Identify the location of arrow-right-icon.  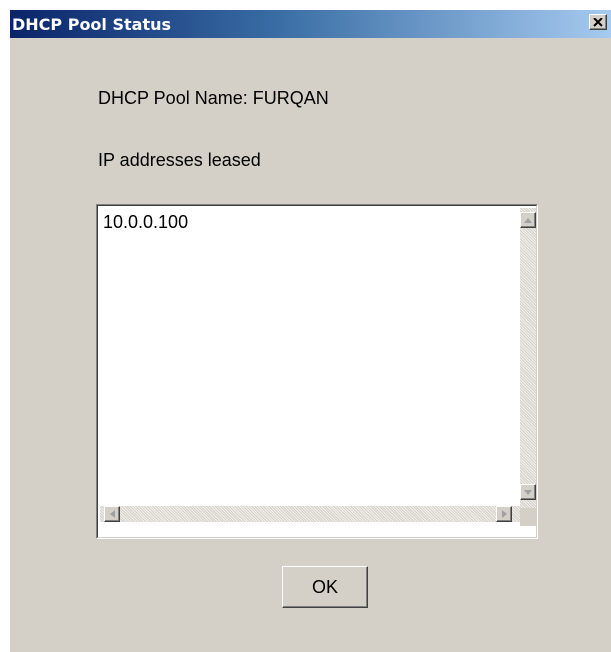
(504, 514).